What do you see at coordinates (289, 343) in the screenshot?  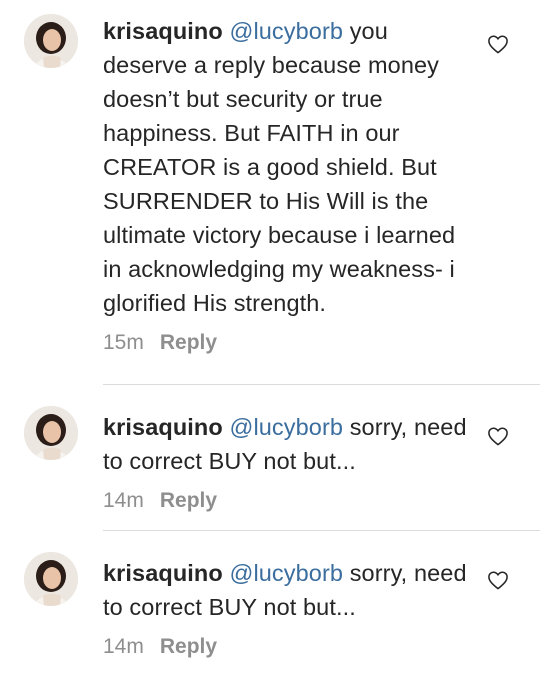 I see `comment-meta: 15m Reply` at bounding box center [289, 343].